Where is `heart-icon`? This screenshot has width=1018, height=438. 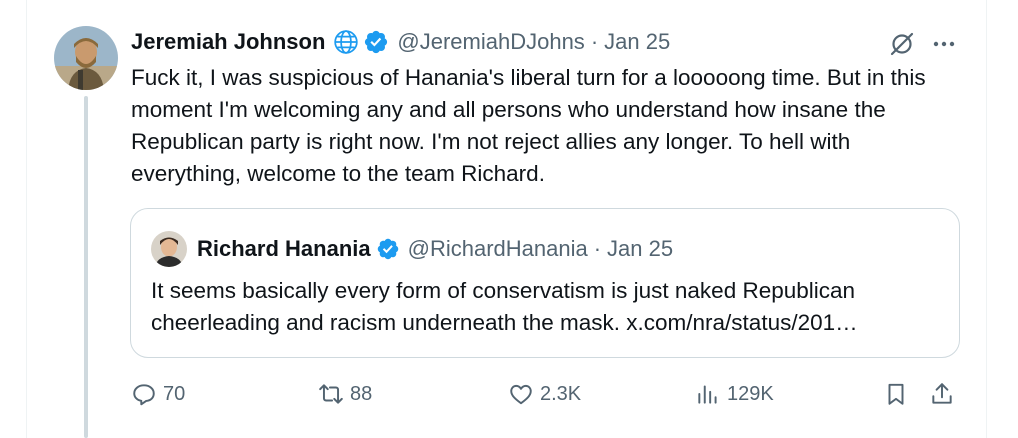 heart-icon is located at coordinates (521, 394).